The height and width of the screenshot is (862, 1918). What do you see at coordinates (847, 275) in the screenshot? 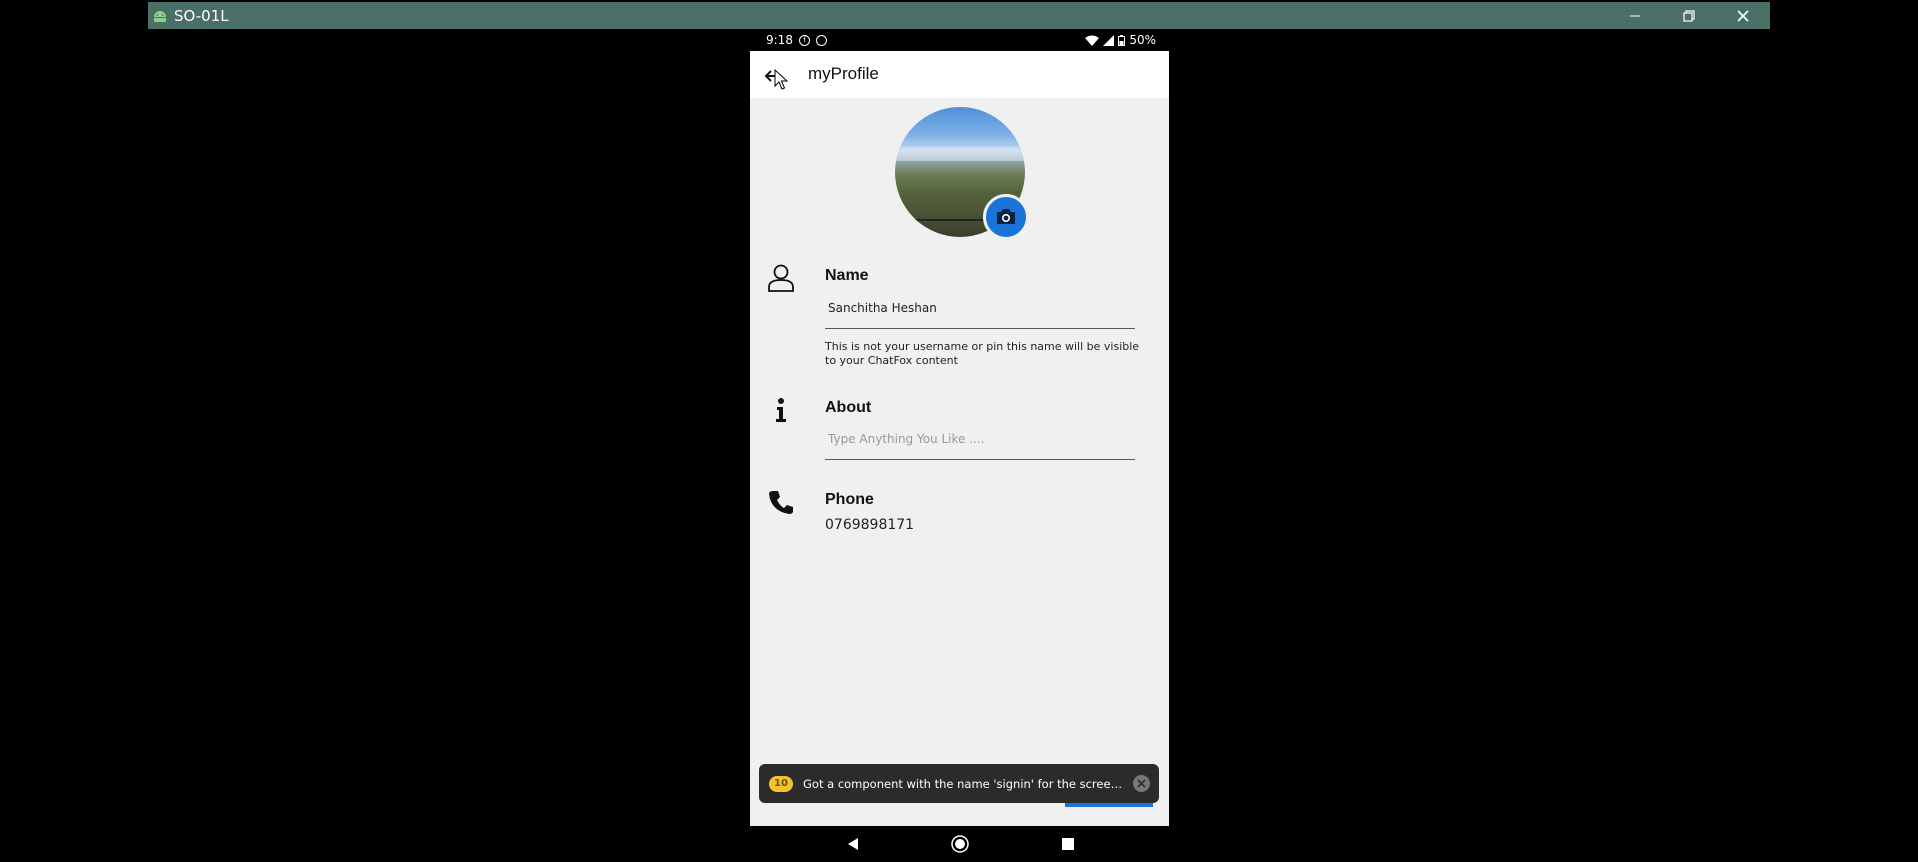
I see `name-label: Name` at bounding box center [847, 275].